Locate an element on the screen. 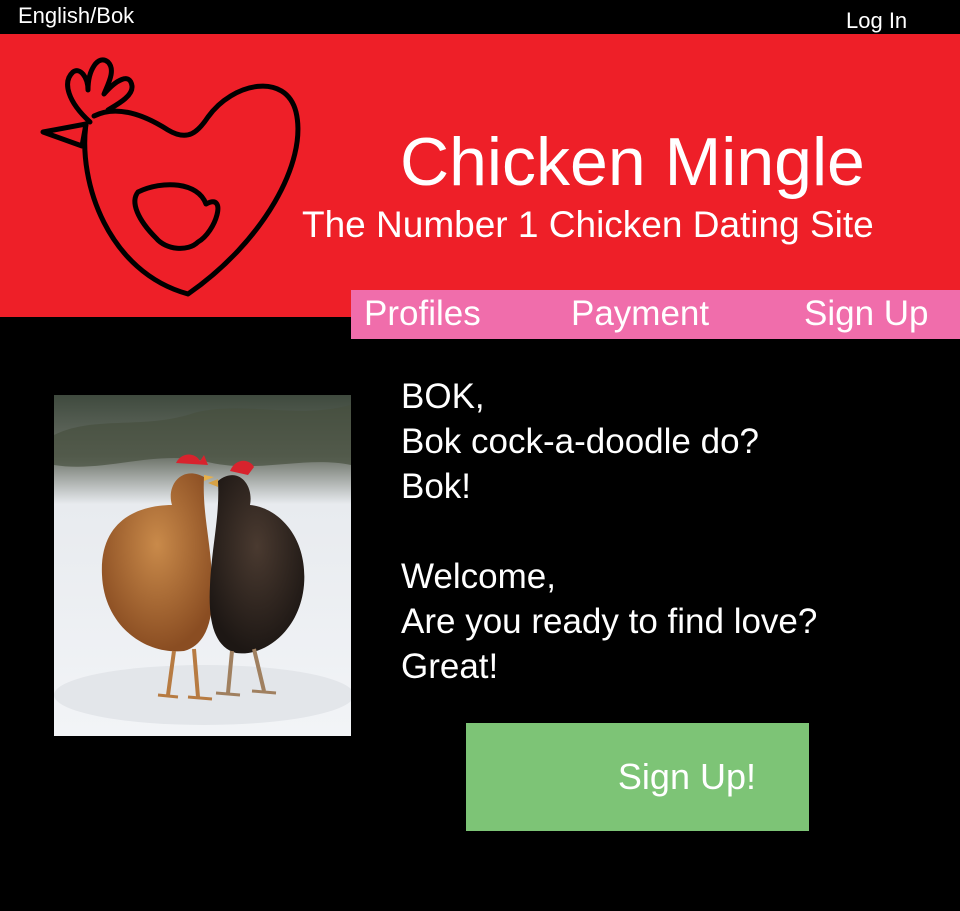  sign-up-button: Sign Up! is located at coordinates (637, 777).